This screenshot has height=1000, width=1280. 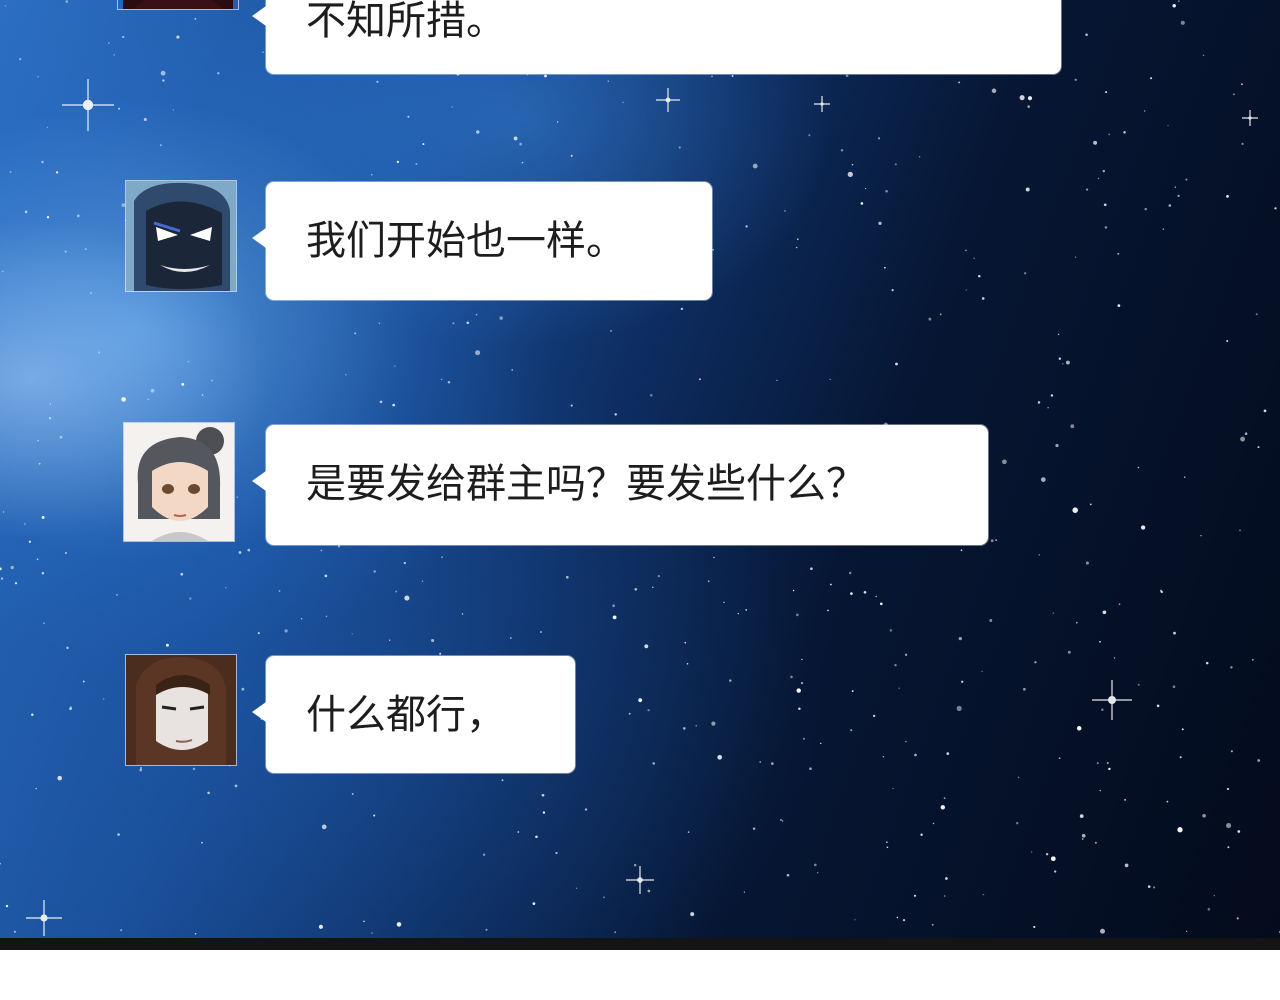 I want to click on message-text: 是要发给群主吗？要发些什么？, so click(x=586, y=484).